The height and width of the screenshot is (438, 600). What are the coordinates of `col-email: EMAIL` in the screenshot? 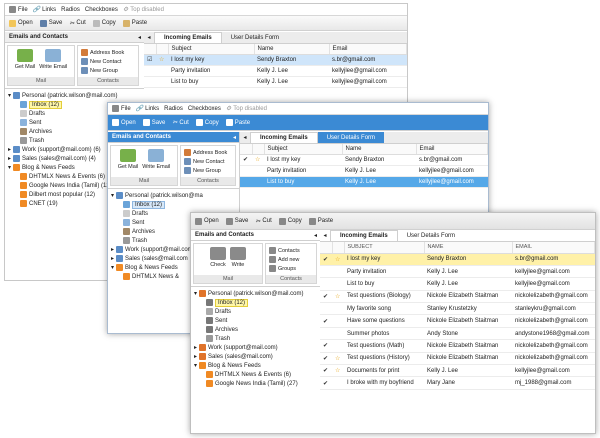 It's located at (553, 248).